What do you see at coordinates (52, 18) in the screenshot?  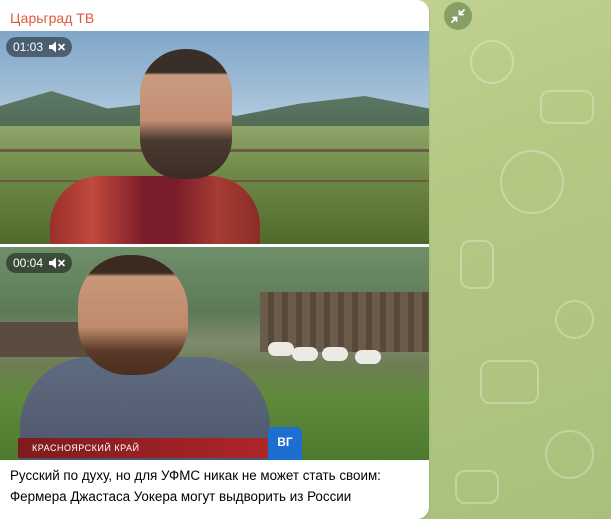 I see `channel-name: Царьград ТВ` at bounding box center [52, 18].